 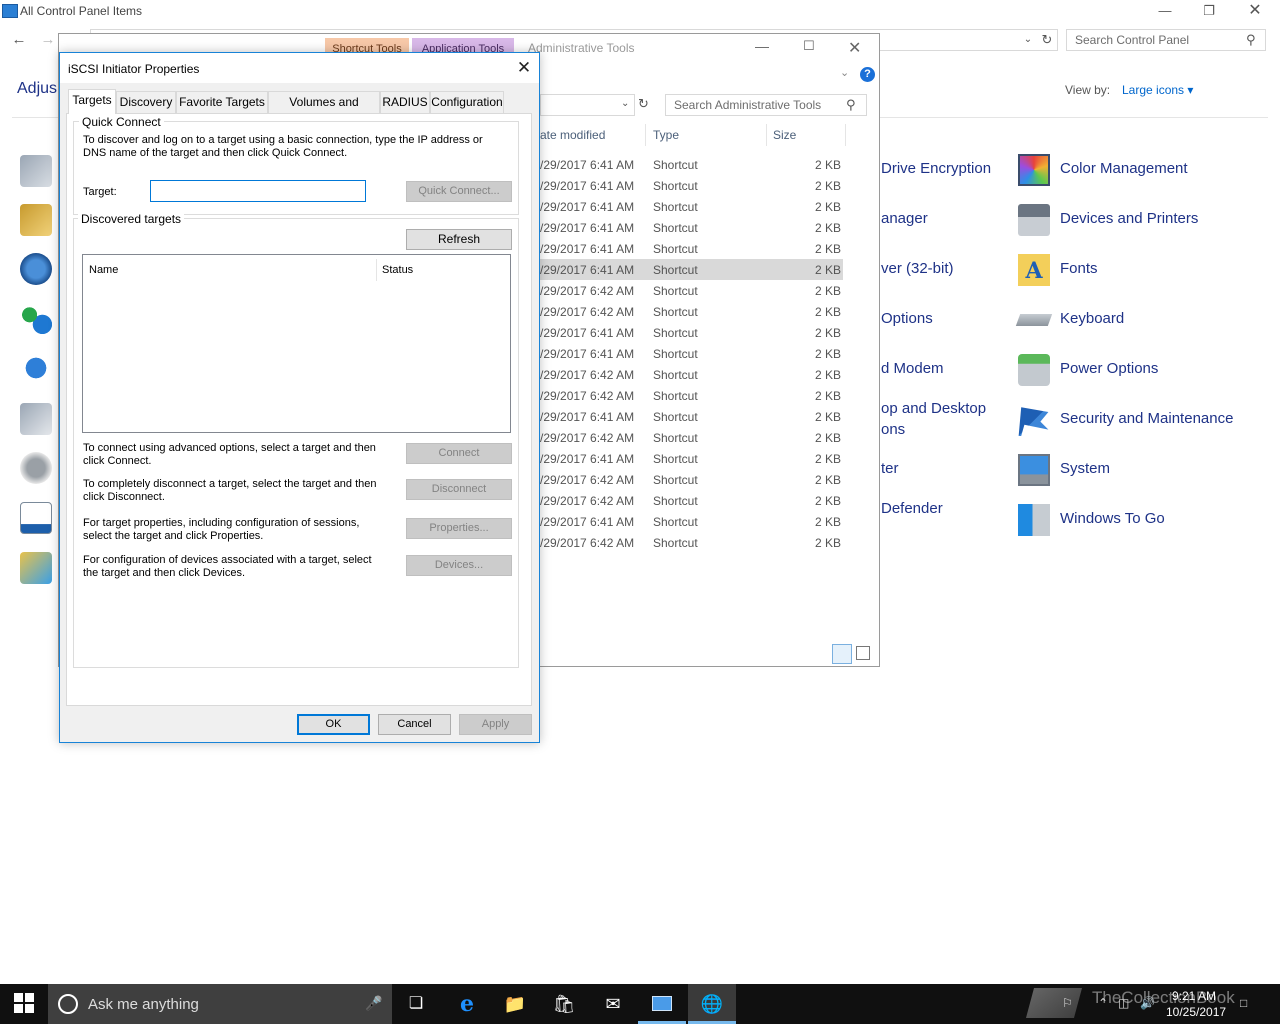 I want to click on clock-time: 9:21 AM, so click(x=1194, y=996).